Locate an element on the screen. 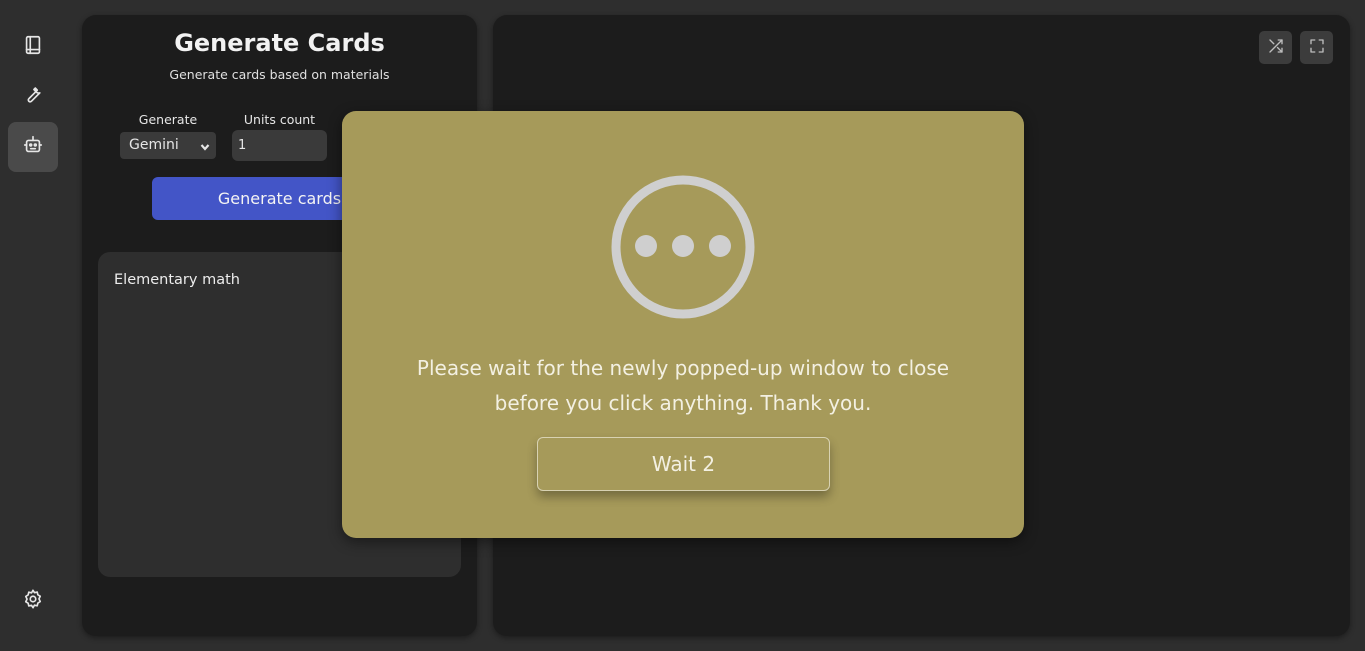  robot-icon is located at coordinates (33, 147).